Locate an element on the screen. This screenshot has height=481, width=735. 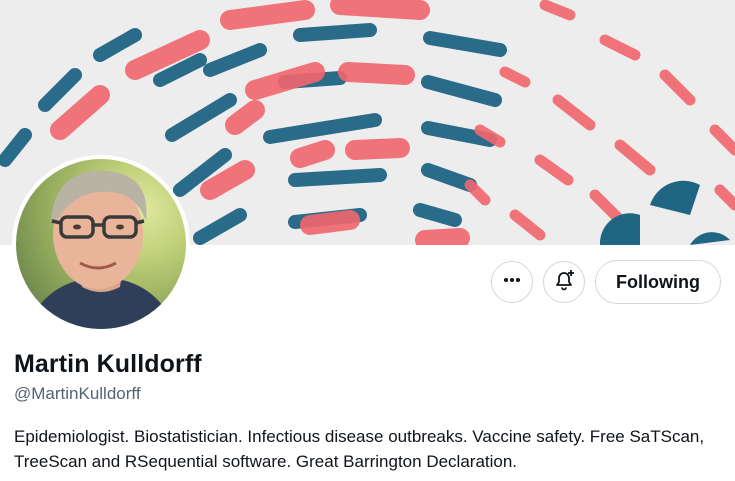
profile-actions: Following is located at coordinates (606, 282).